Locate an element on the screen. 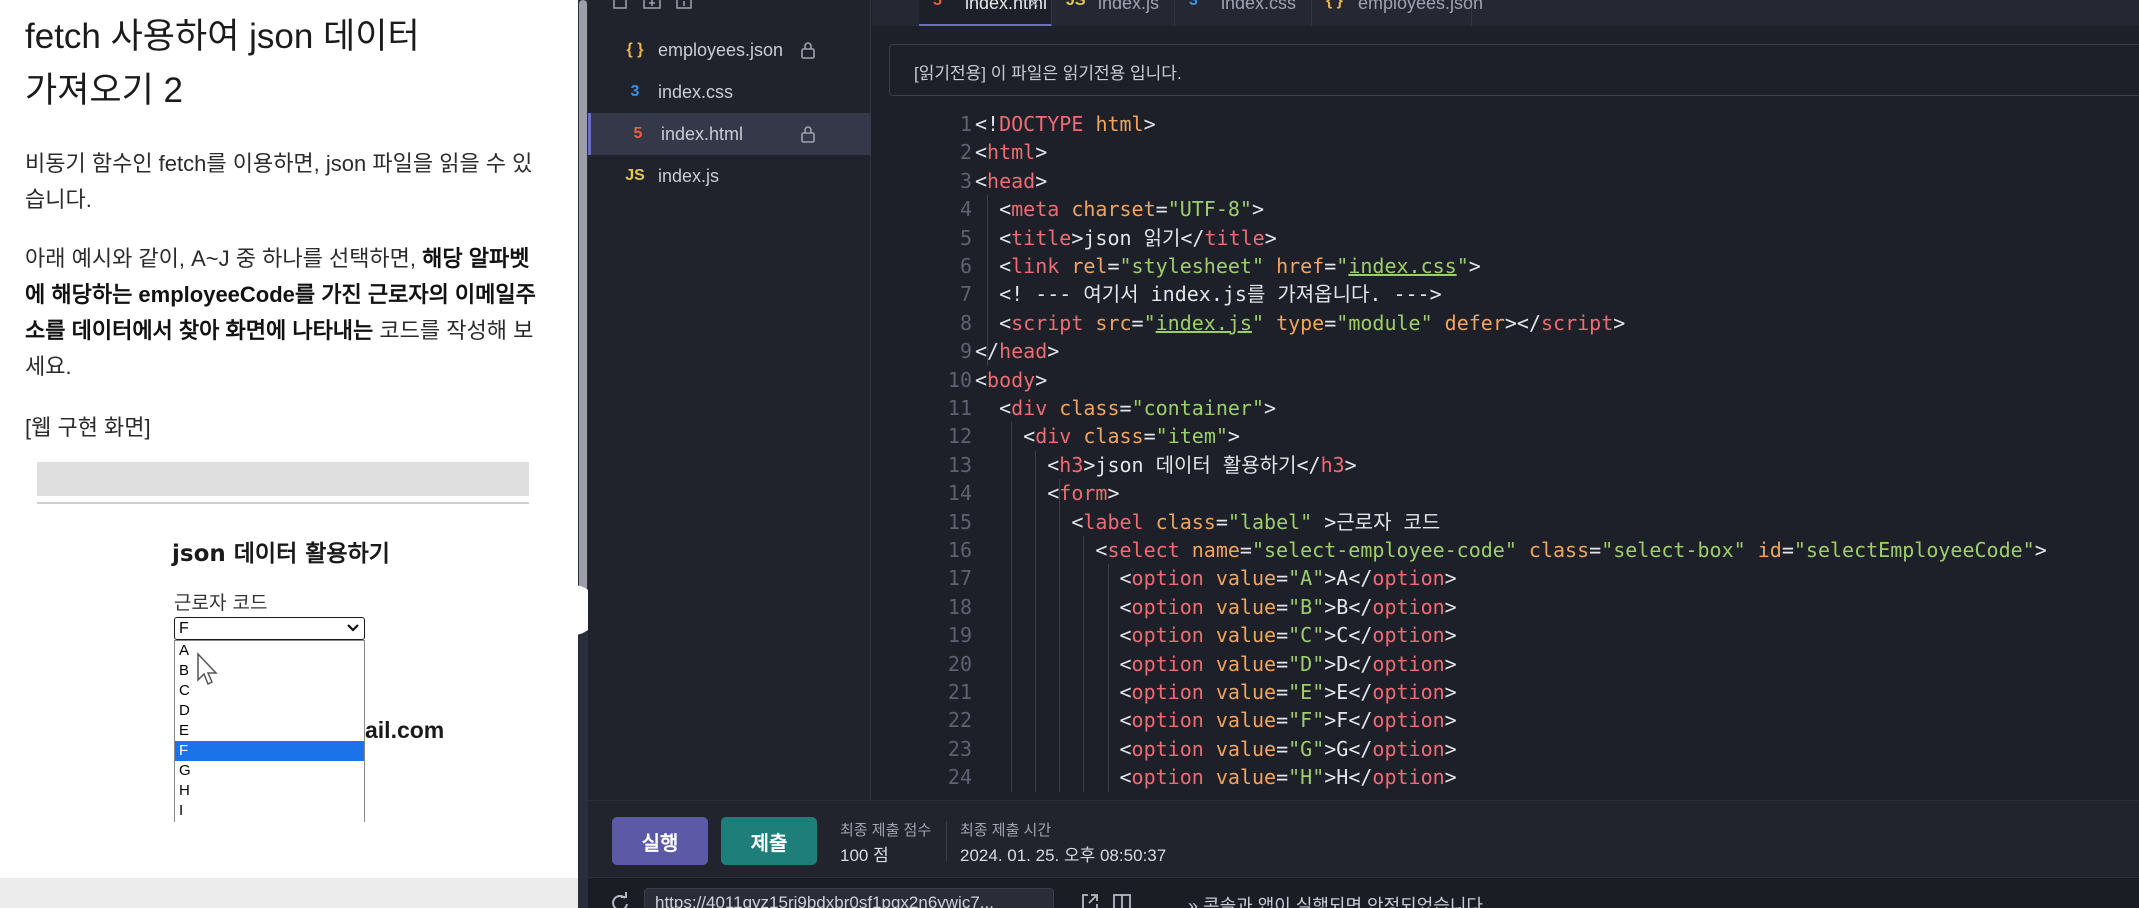 The width and height of the screenshot is (2139, 908). code-token: >B</ is located at coordinates (1348, 606).